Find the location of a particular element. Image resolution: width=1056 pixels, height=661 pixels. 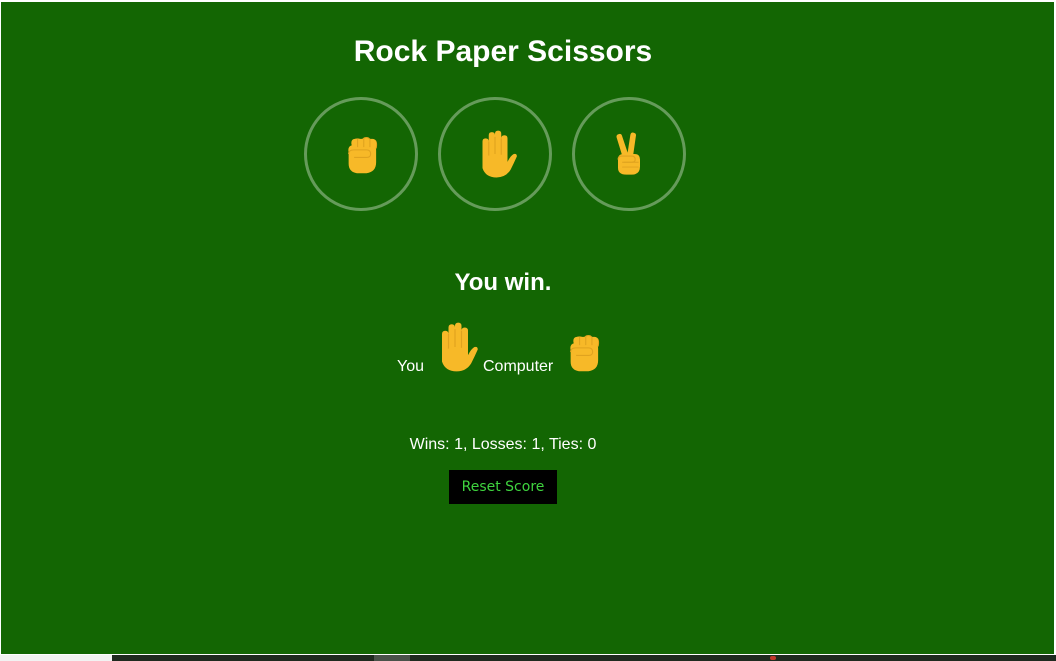

scissors-victory-icon is located at coordinates (628, 154).